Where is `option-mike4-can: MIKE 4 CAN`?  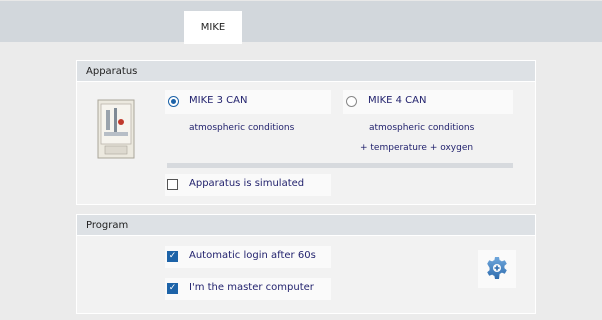 option-mike4-can: MIKE 4 CAN is located at coordinates (428, 102).